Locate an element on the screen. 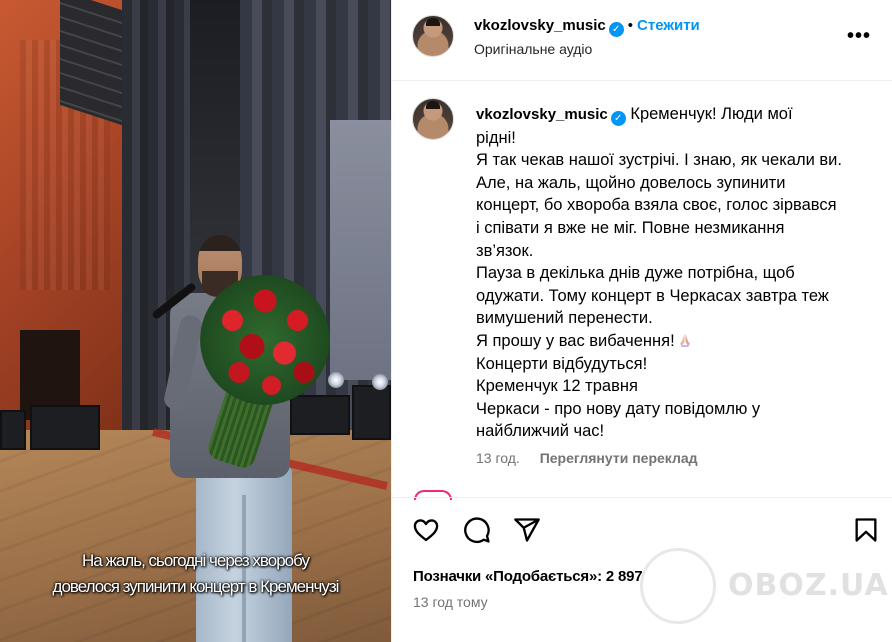 The height and width of the screenshot is (642, 892). watermark-text: OBOZ.UA is located at coordinates (808, 585).